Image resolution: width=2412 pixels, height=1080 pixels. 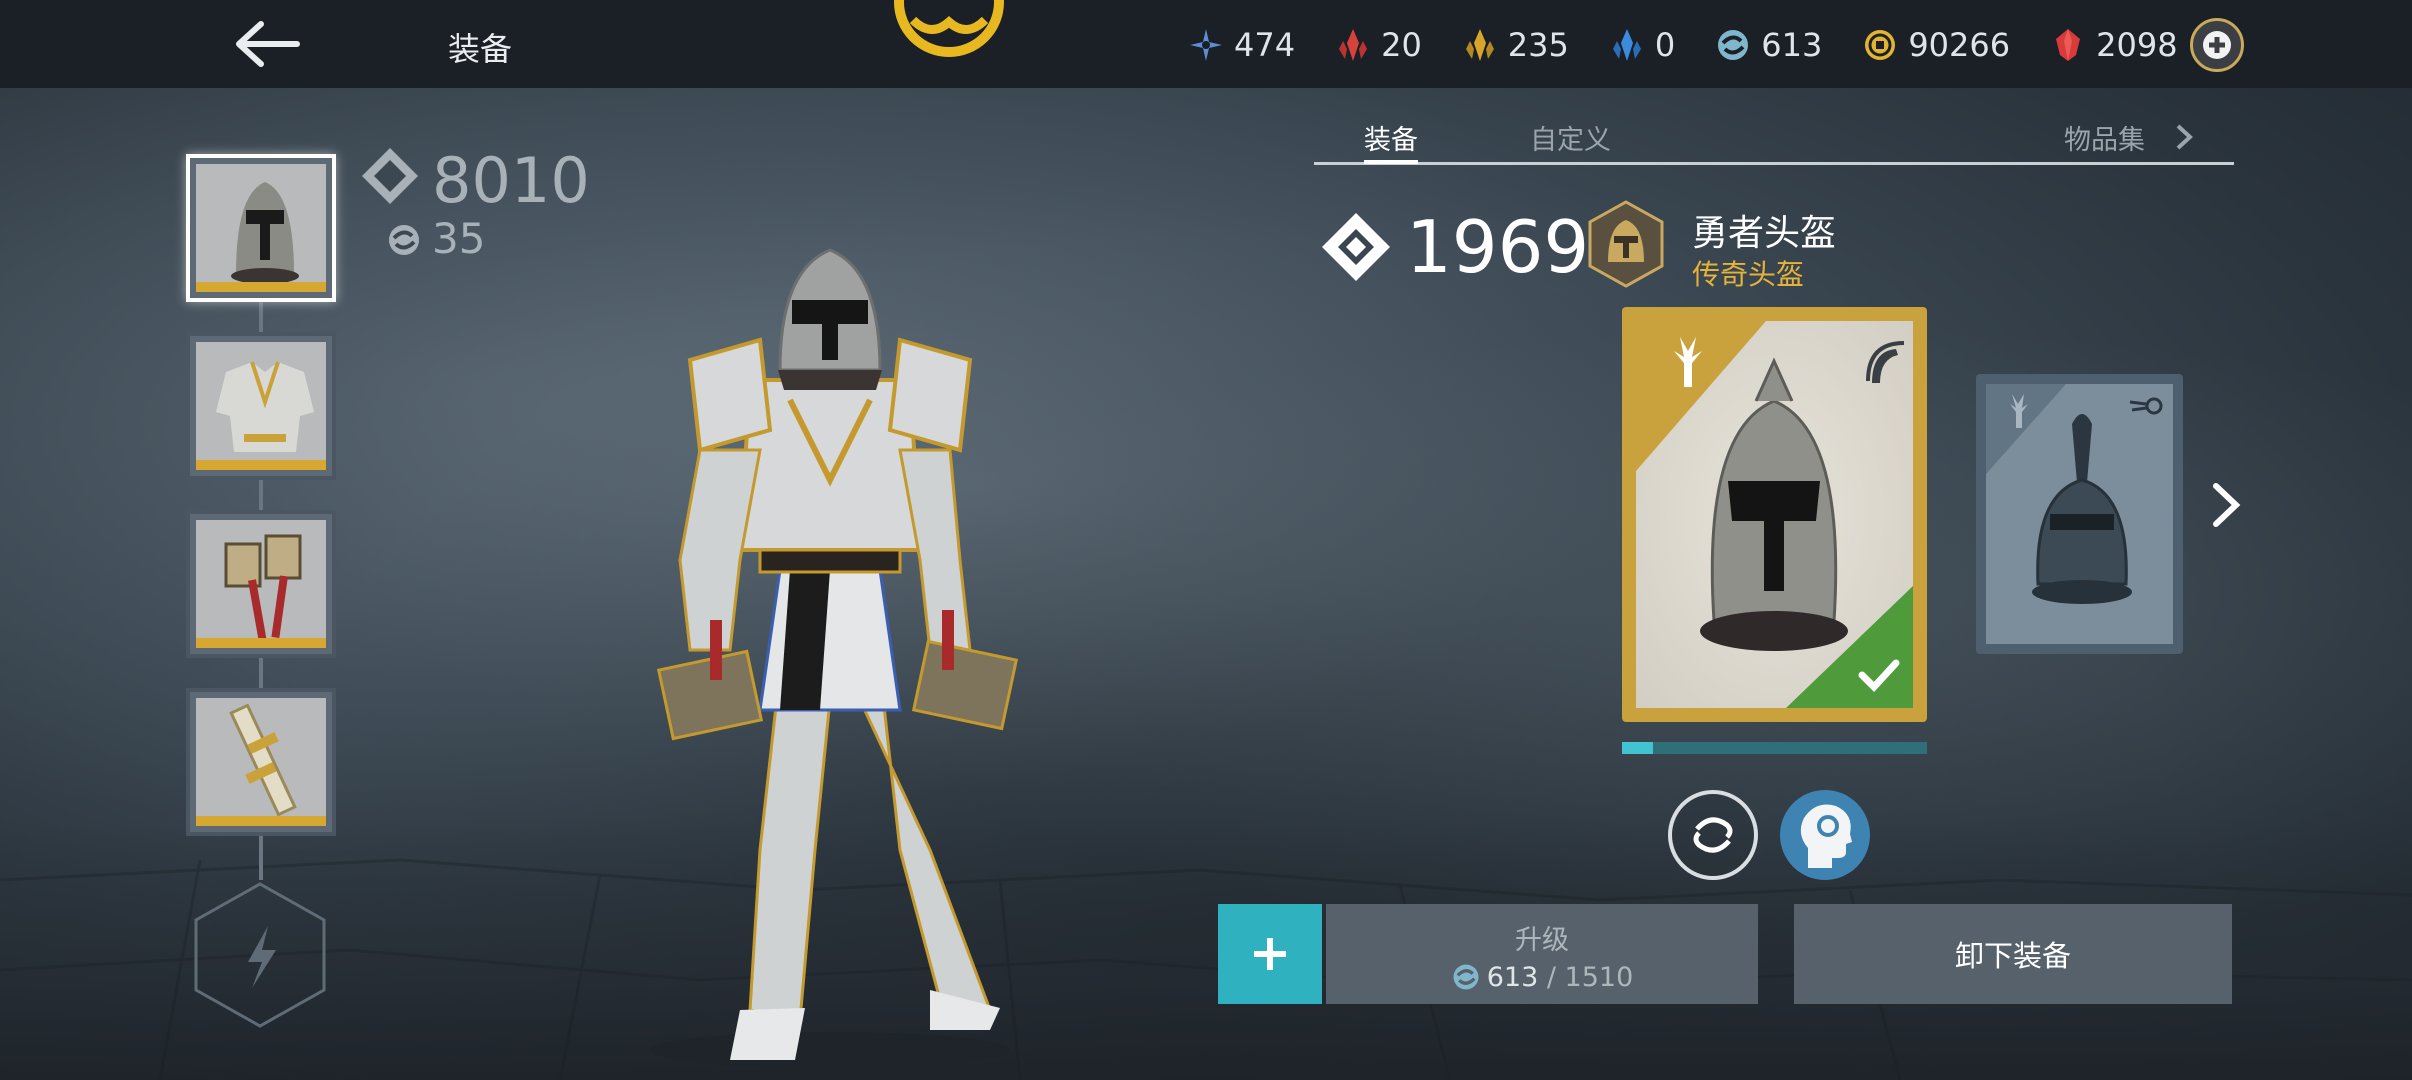 What do you see at coordinates (1599, 977) in the screenshot?
I see `upgrade-required: 1510` at bounding box center [1599, 977].